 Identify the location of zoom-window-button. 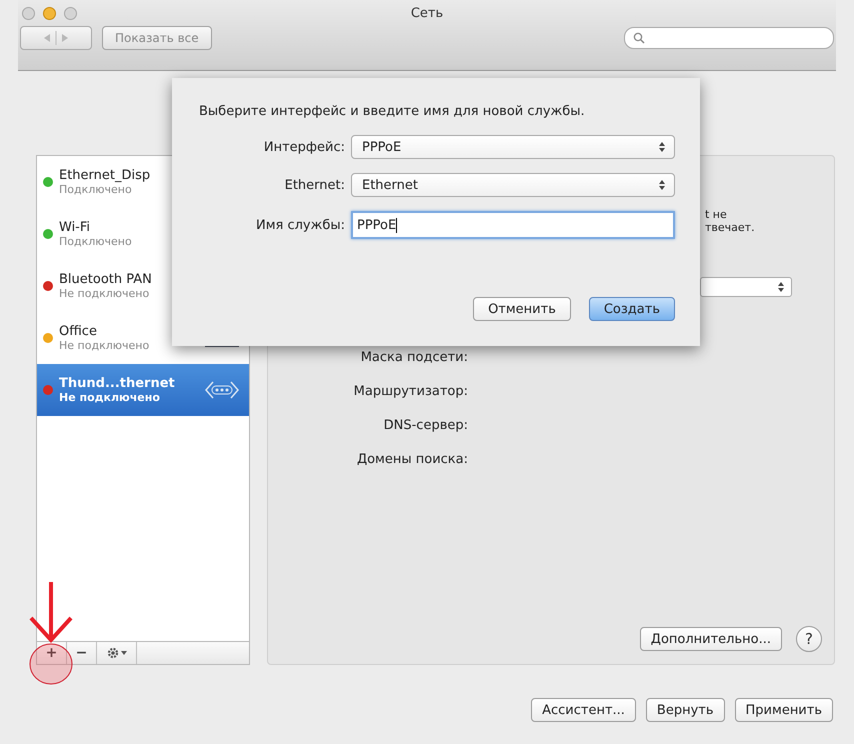
(70, 13).